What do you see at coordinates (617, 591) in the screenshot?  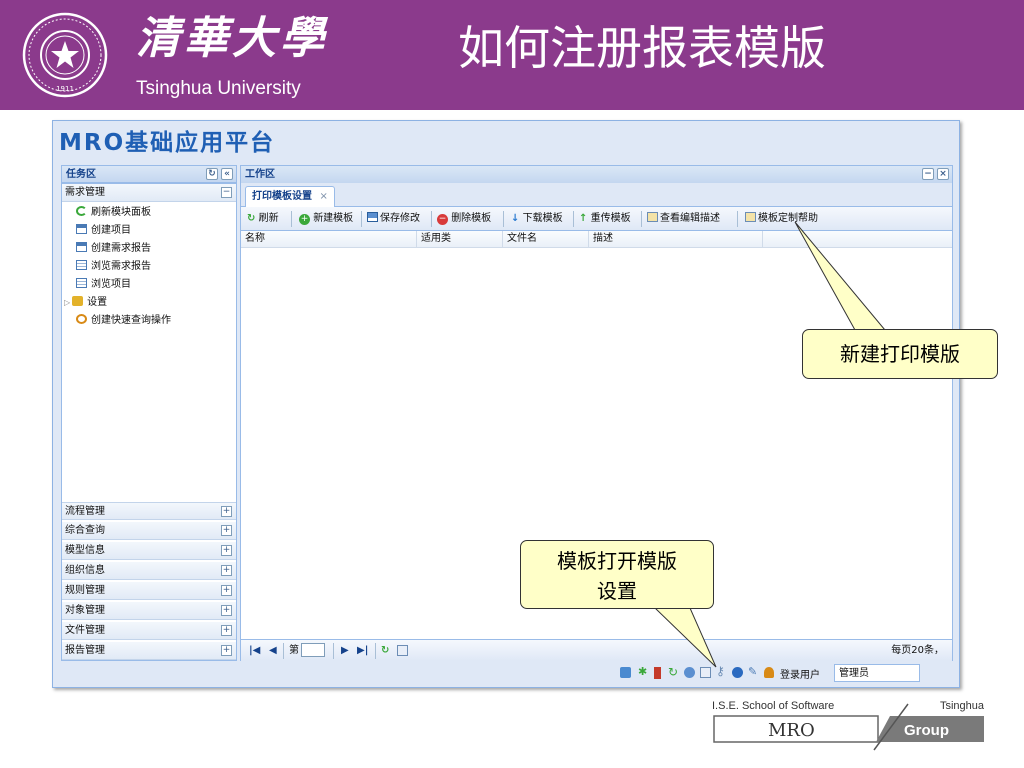 I see `callout-text: 设置` at bounding box center [617, 591].